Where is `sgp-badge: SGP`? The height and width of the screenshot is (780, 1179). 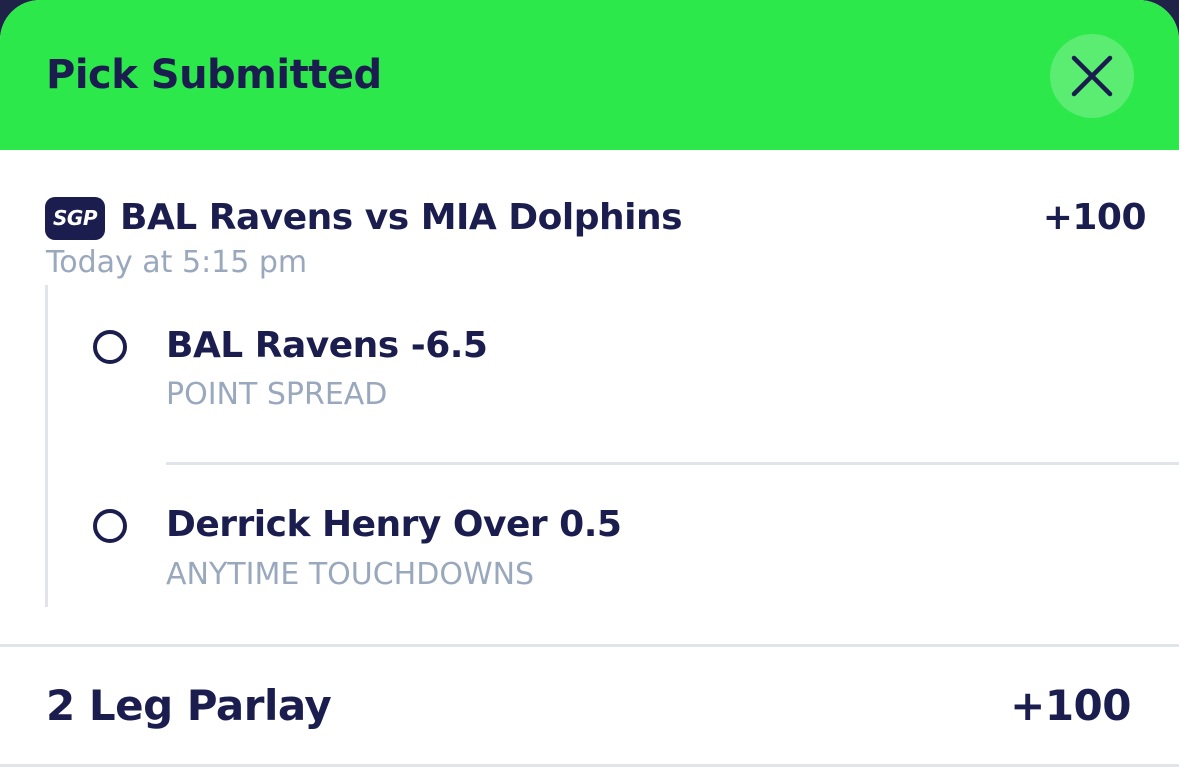
sgp-badge: SGP is located at coordinates (75, 218).